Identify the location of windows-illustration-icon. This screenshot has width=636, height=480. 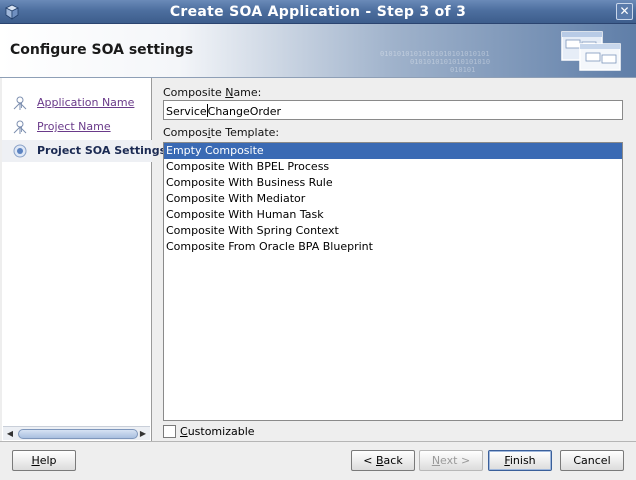
(591, 51).